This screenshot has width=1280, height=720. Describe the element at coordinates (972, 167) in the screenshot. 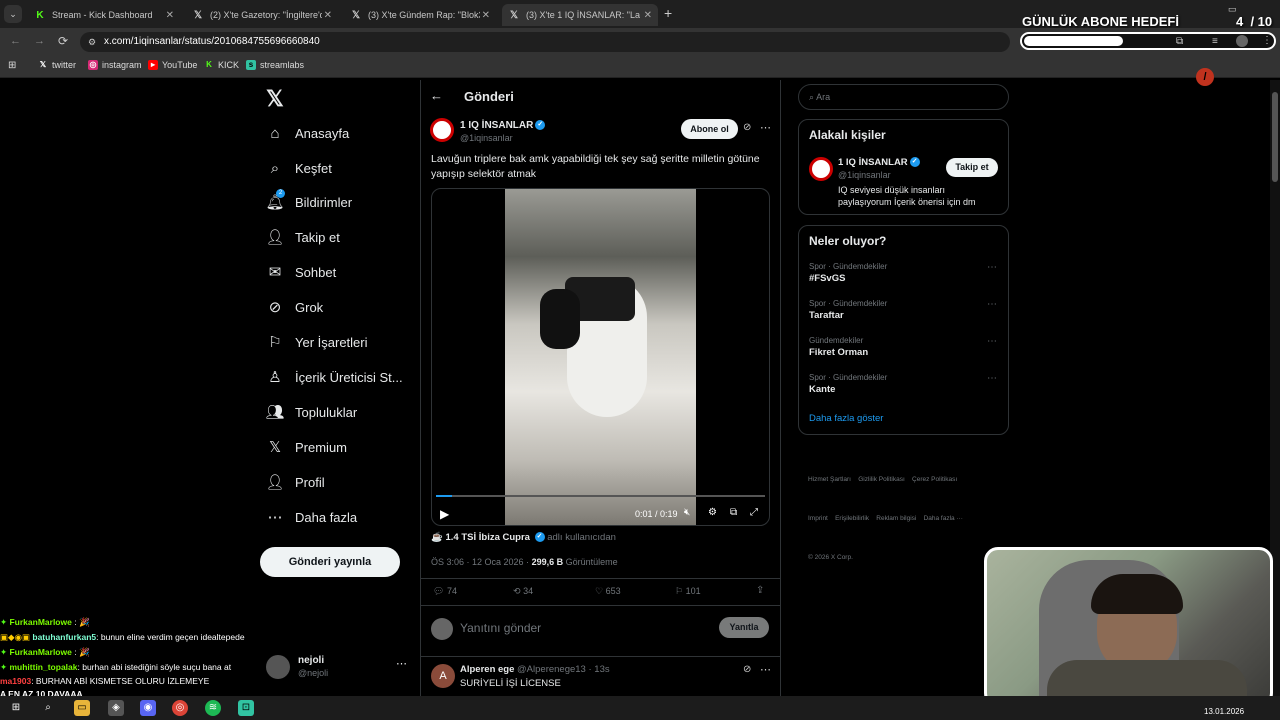

I see `follow-button: Takip et` at that location.